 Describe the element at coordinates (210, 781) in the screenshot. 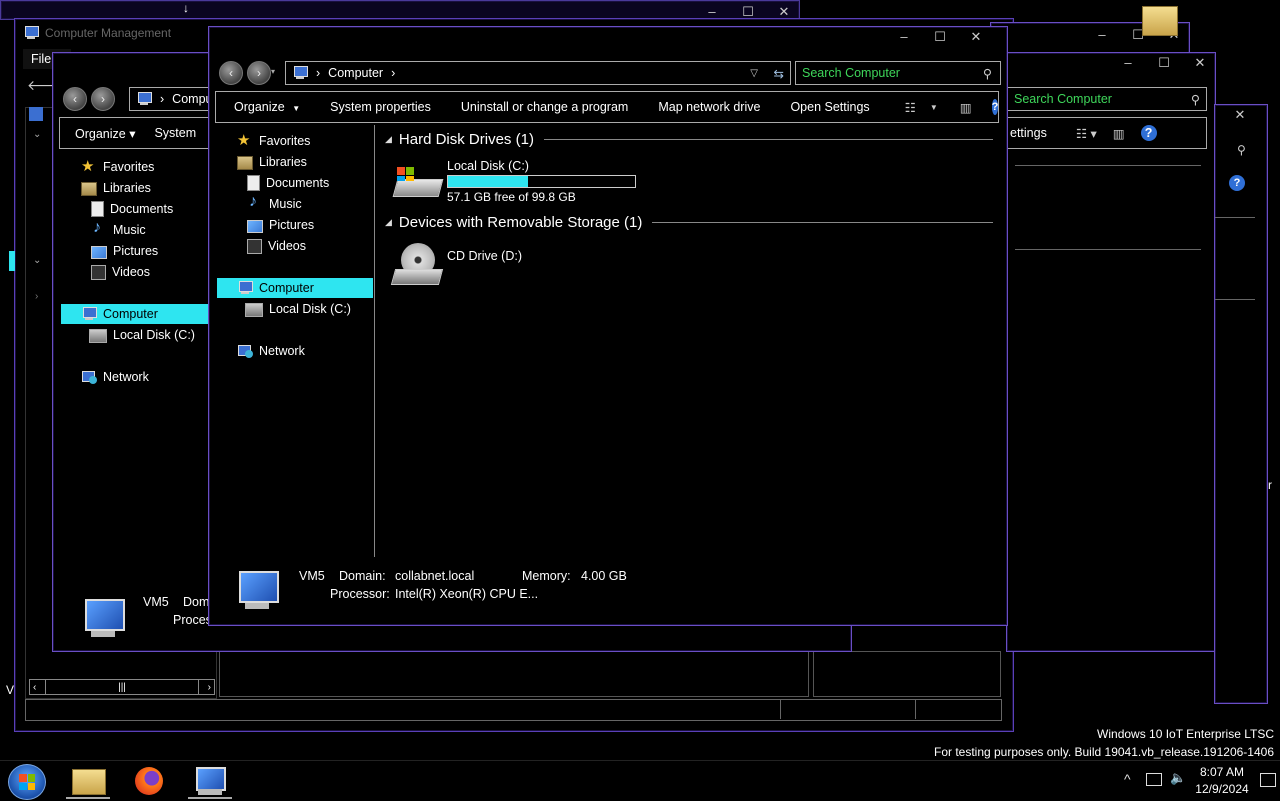

I see `taskbar-computer-management-button` at that location.